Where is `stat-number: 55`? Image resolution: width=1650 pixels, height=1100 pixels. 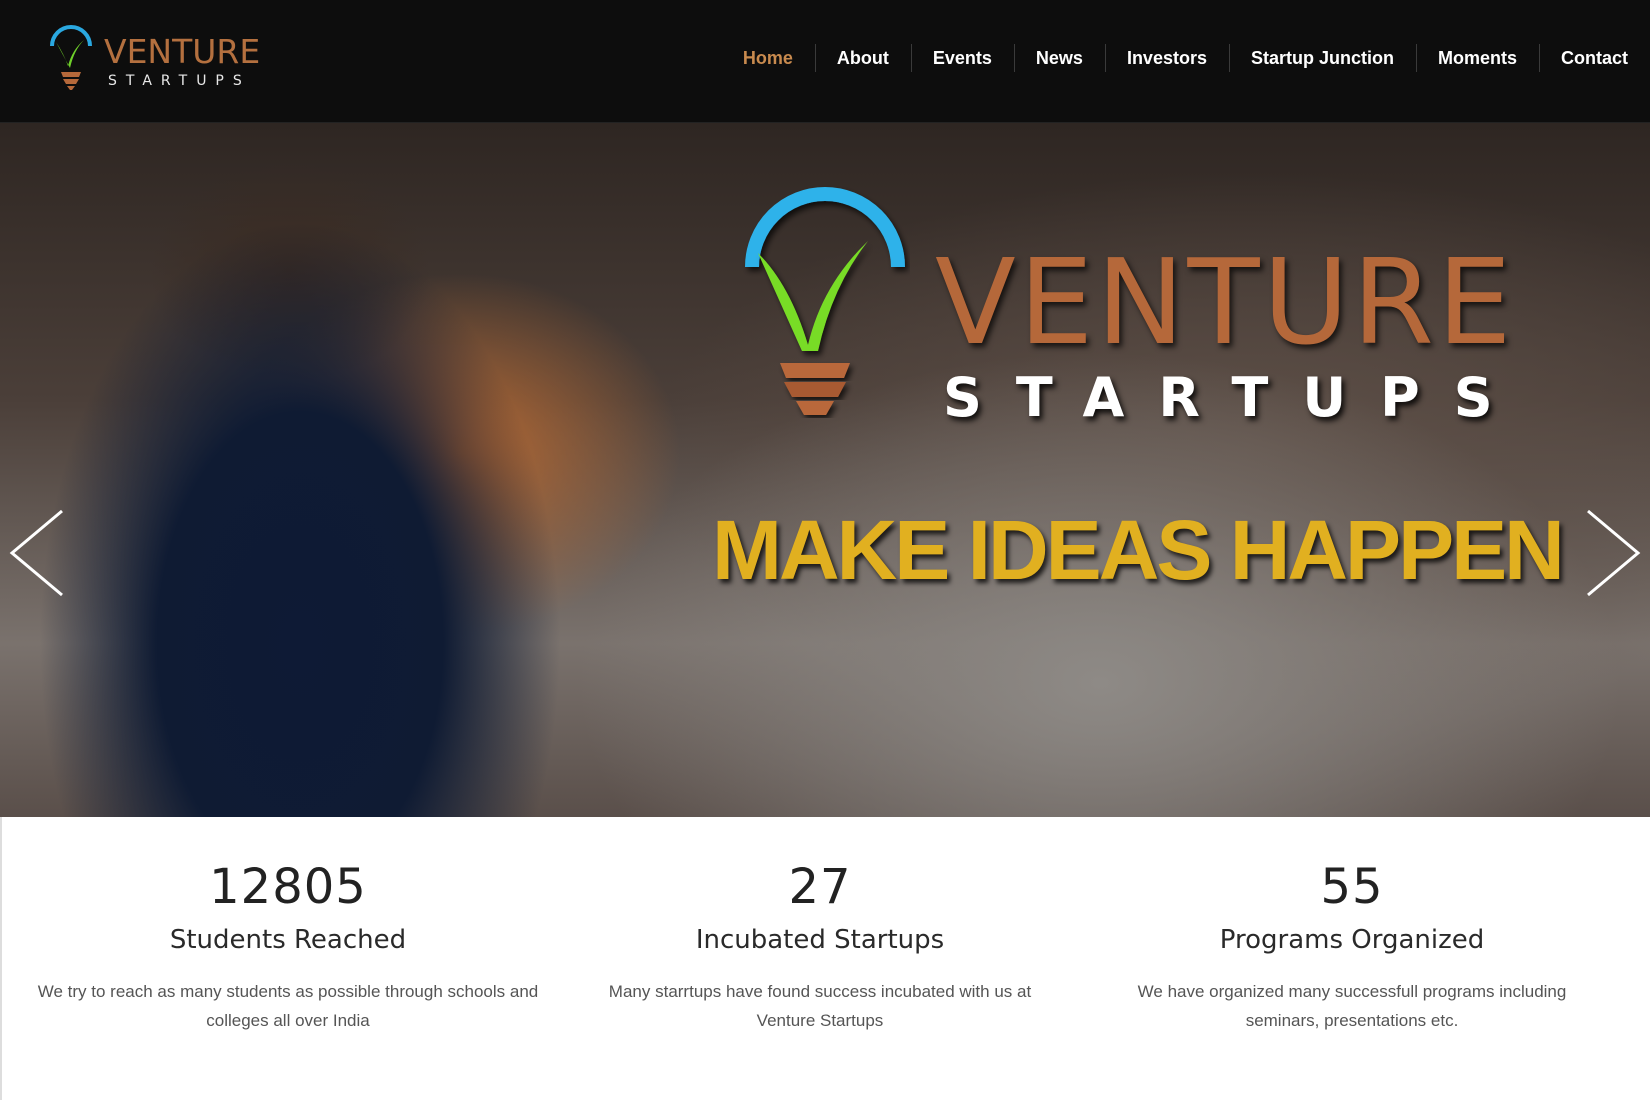
stat-number: 55 is located at coordinates (1352, 887).